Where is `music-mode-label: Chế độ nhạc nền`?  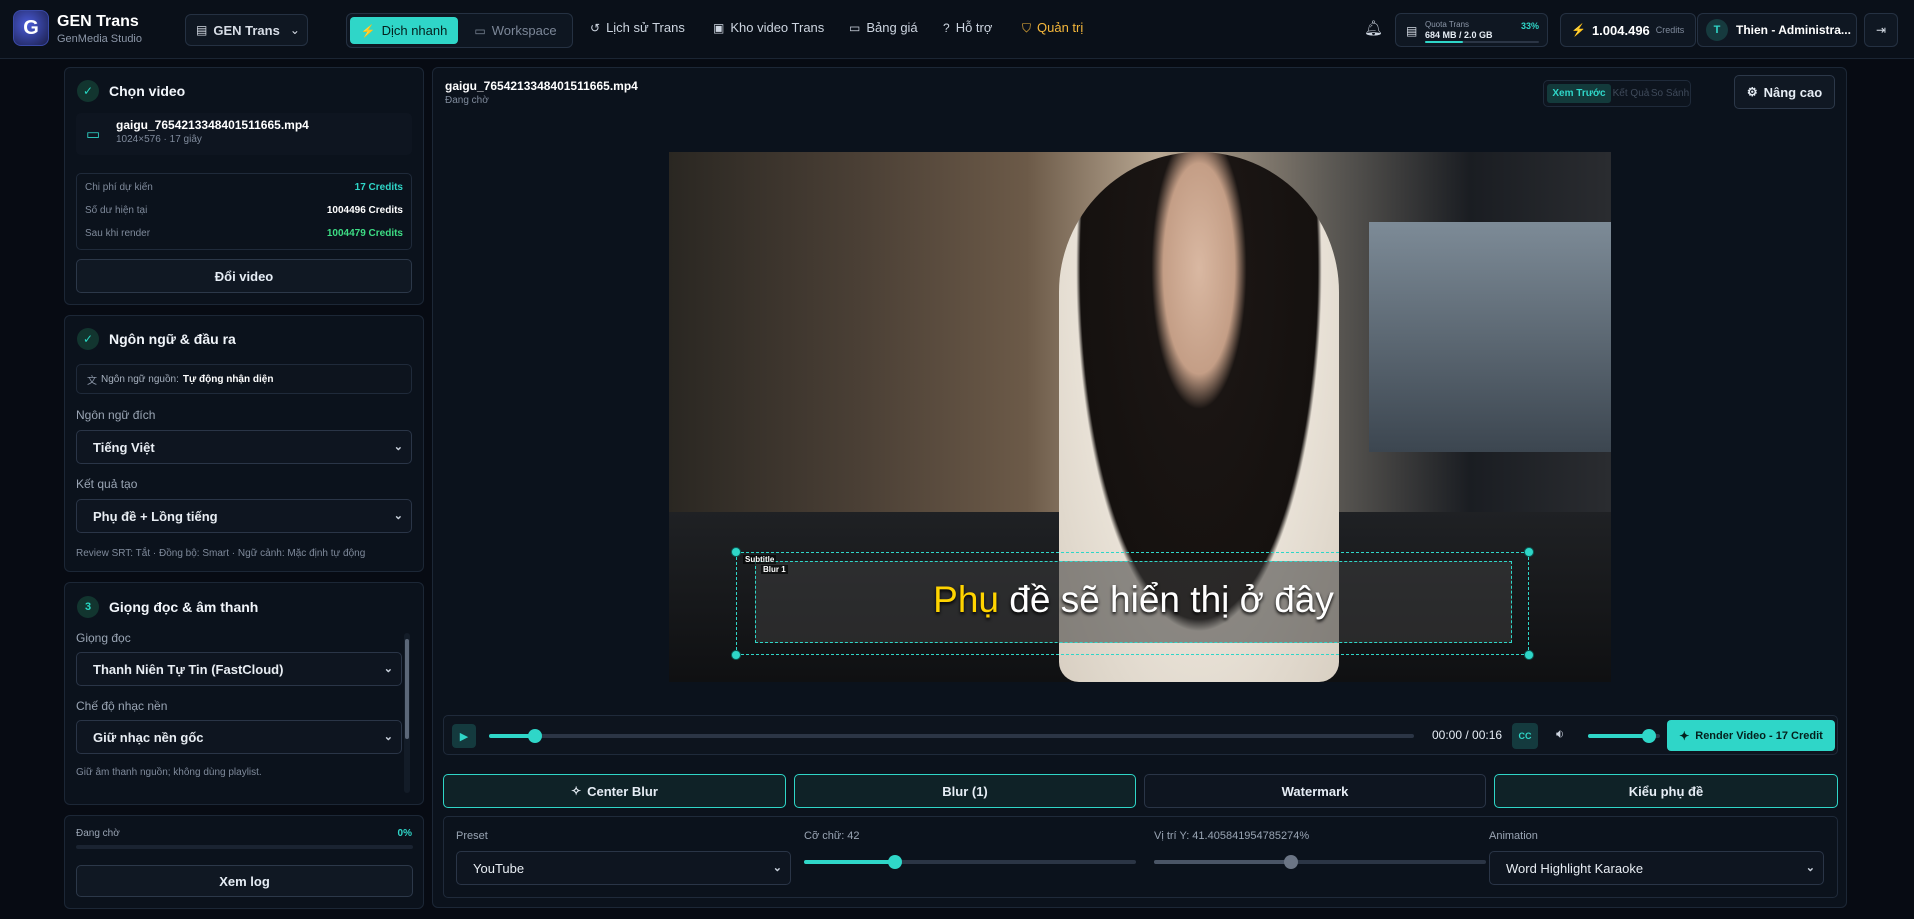
music-mode-label: Chế độ nhạc nền is located at coordinates (122, 706).